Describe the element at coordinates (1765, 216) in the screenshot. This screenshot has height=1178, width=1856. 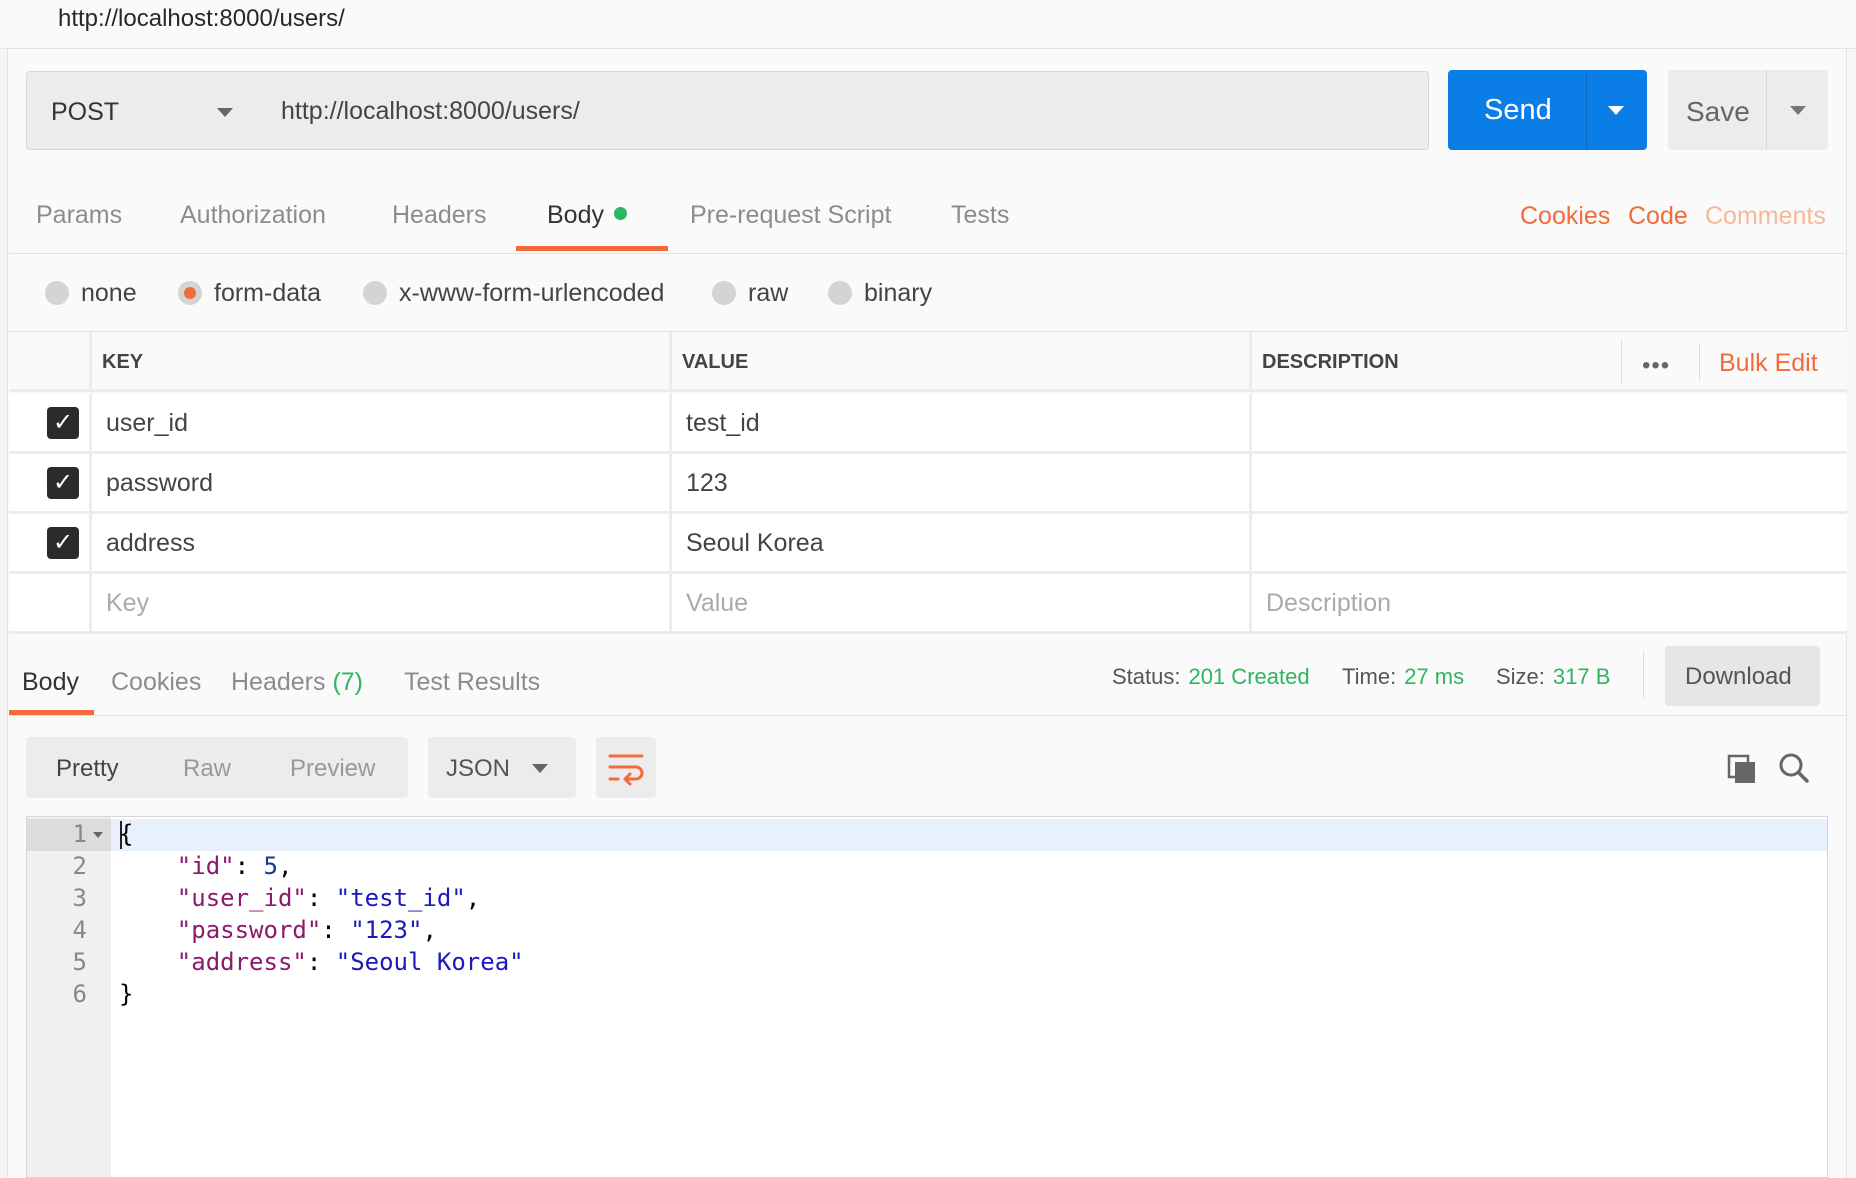
I see `comments-link: Comments` at that location.